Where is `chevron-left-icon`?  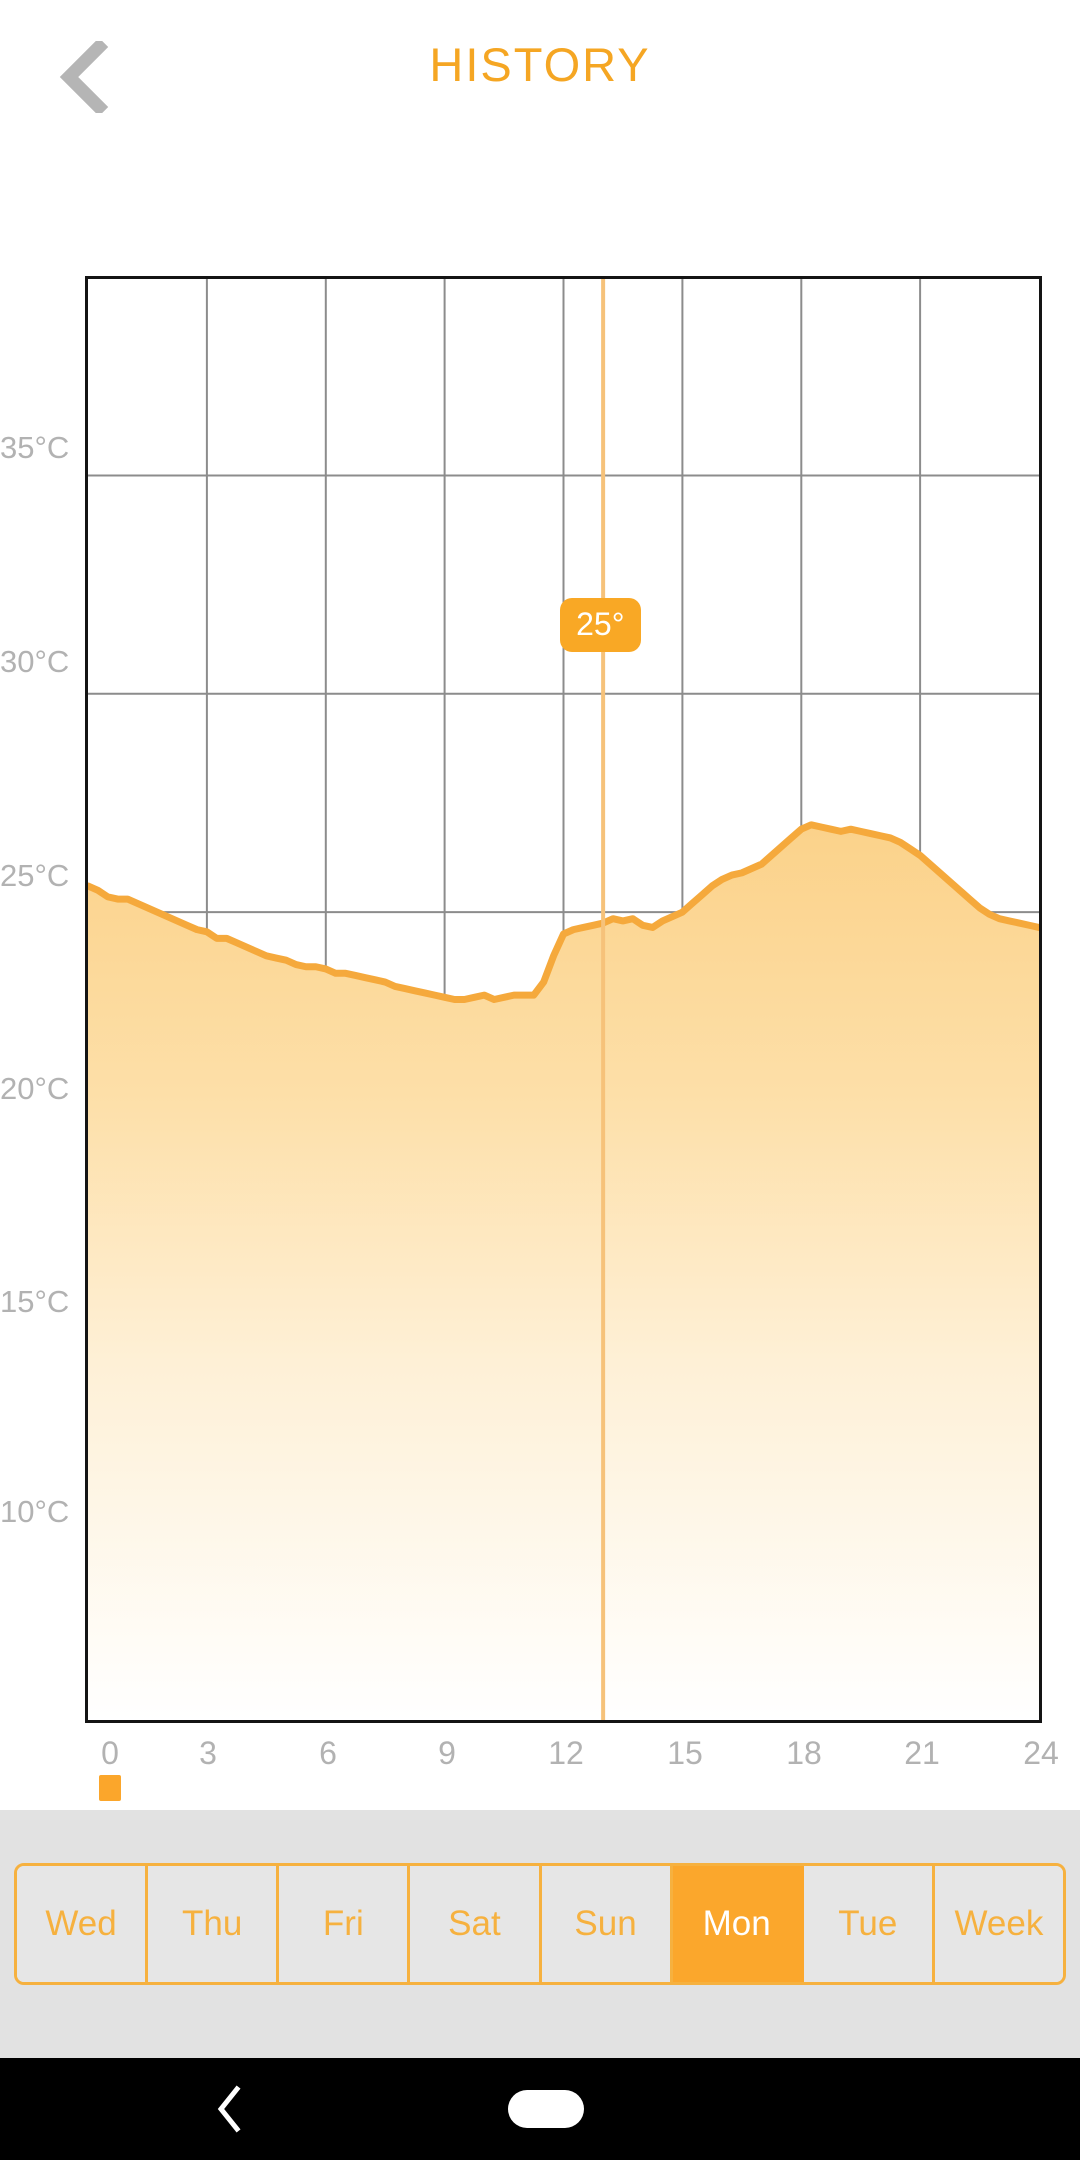
chevron-left-icon is located at coordinates (229, 2109).